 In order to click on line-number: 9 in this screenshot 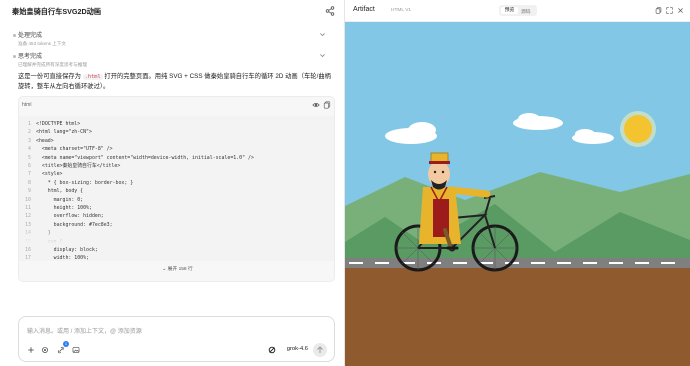, I will do `click(29, 191)`.